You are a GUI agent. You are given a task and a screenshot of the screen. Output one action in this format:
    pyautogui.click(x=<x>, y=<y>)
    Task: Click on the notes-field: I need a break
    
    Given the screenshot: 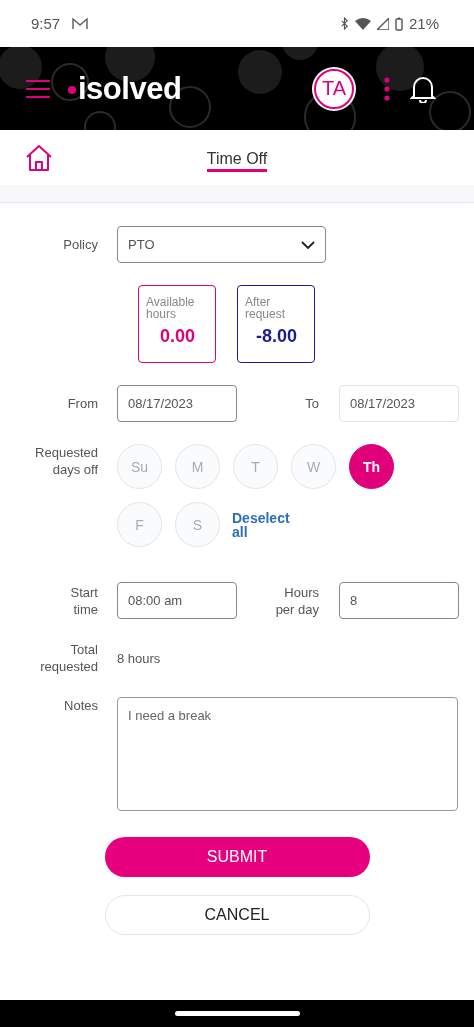 What is the action you would take?
    pyautogui.click(x=287, y=754)
    